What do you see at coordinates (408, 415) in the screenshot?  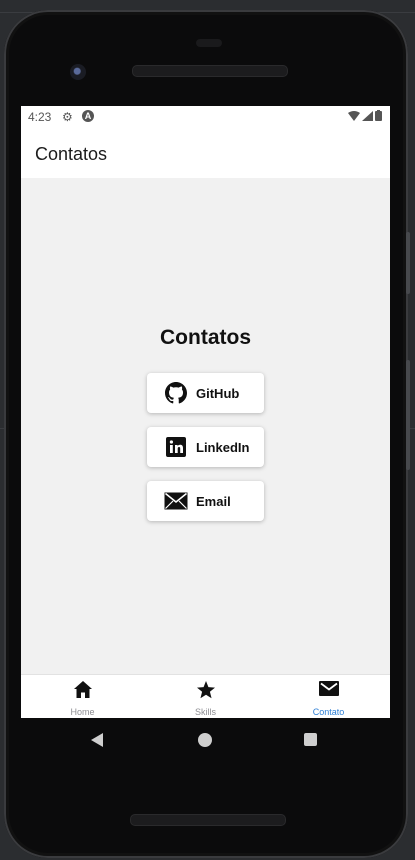 I see `power-button` at bounding box center [408, 415].